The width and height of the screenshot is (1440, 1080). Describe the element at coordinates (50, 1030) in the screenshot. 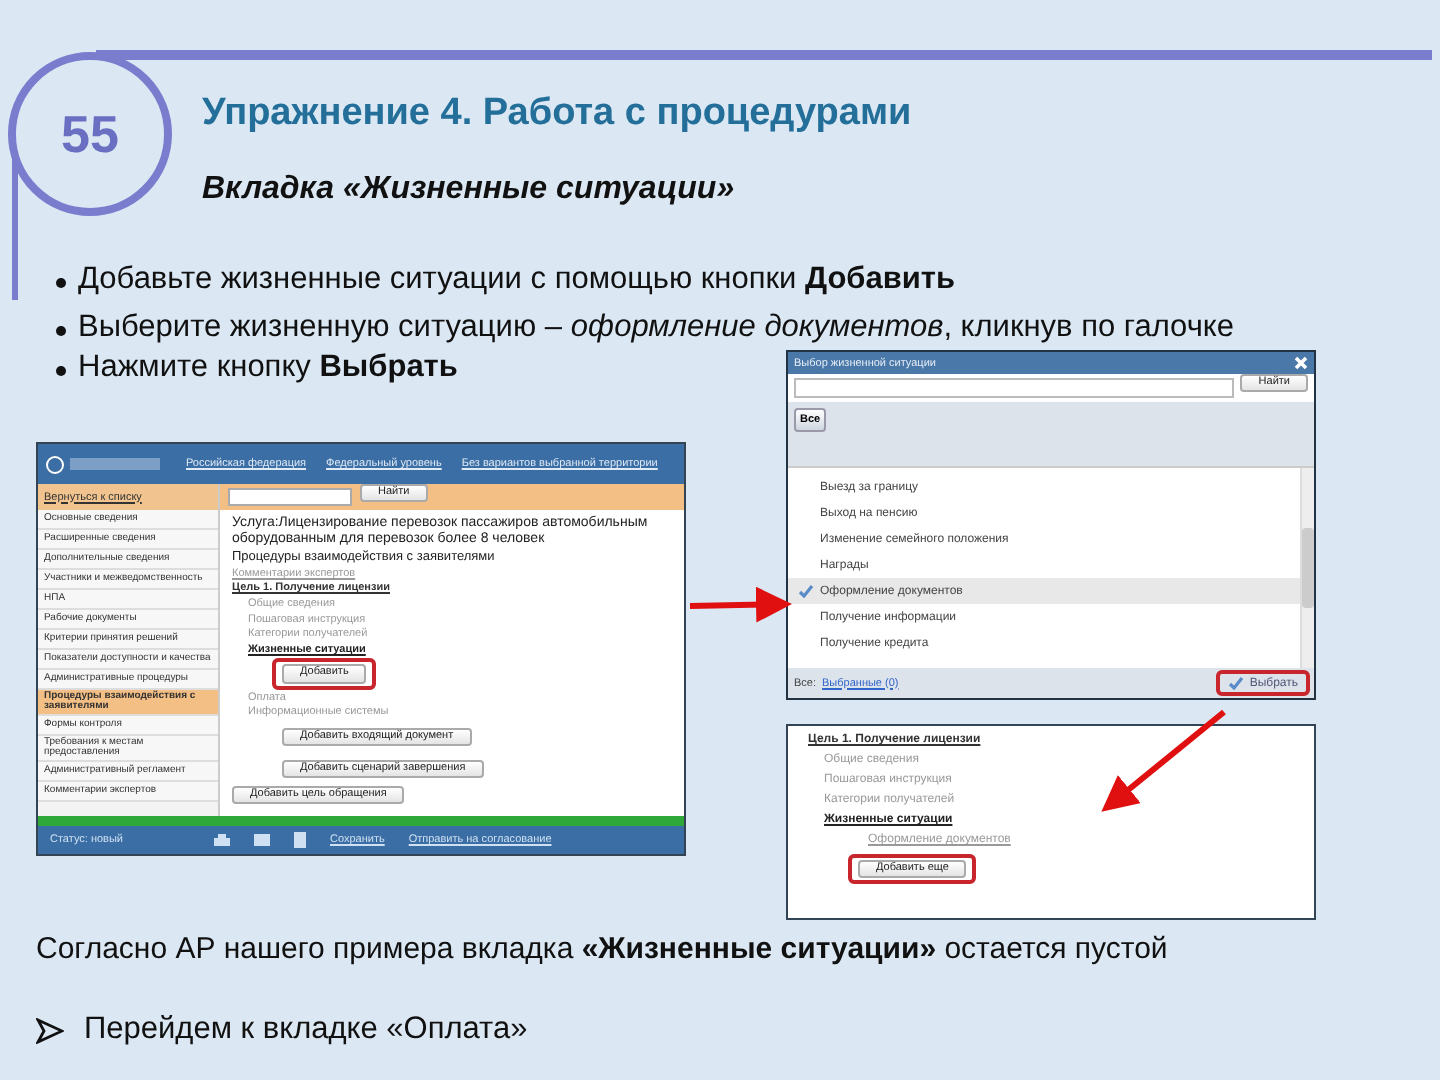

I see `arrow-bullet-icon` at that location.